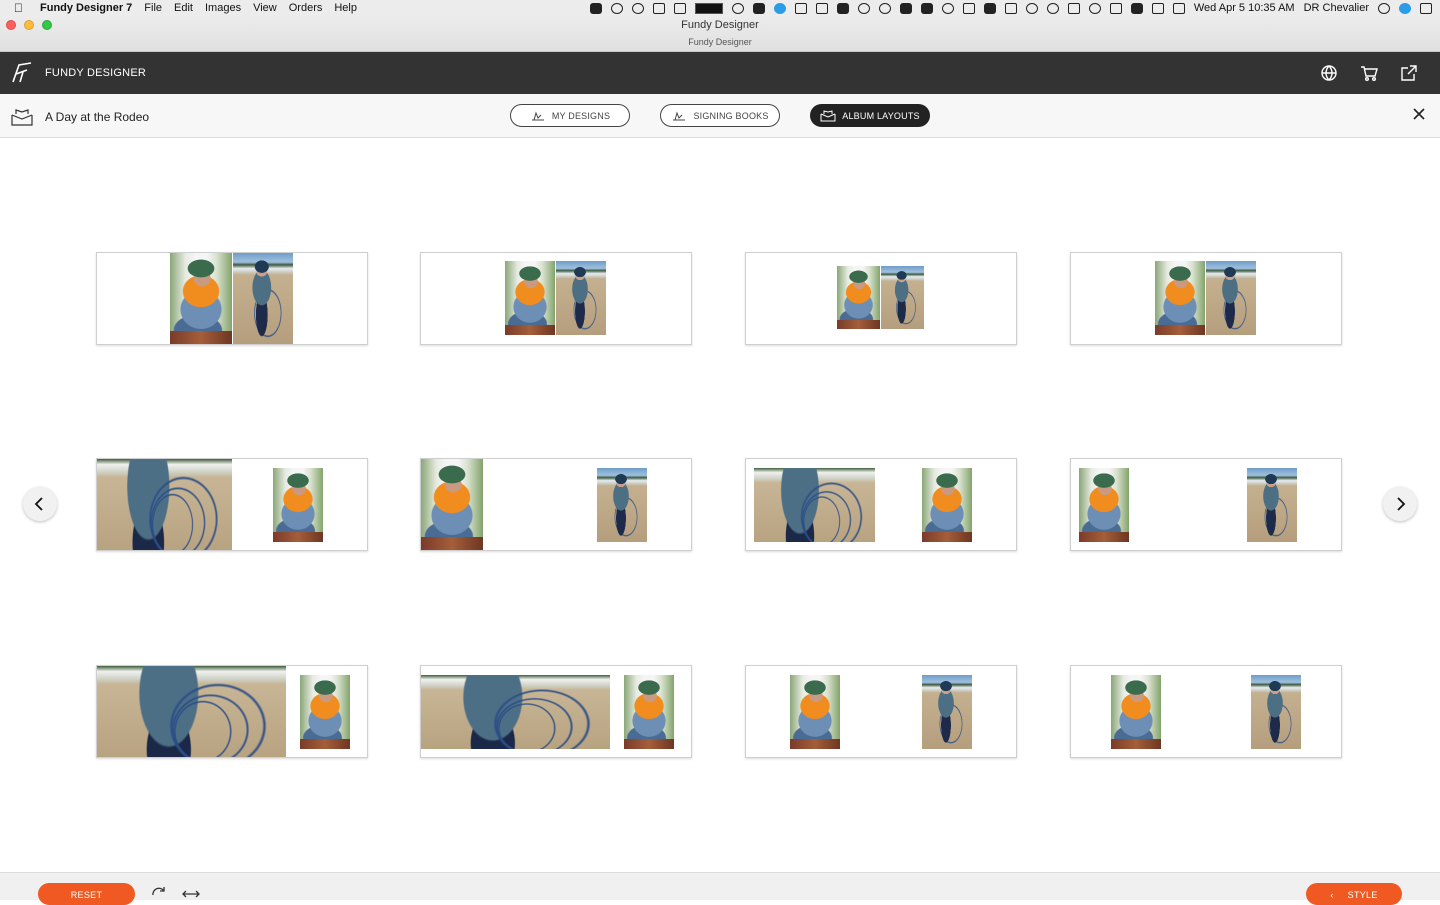 The width and height of the screenshot is (1440, 905). I want to click on status-eye-icon, so click(637, 8).